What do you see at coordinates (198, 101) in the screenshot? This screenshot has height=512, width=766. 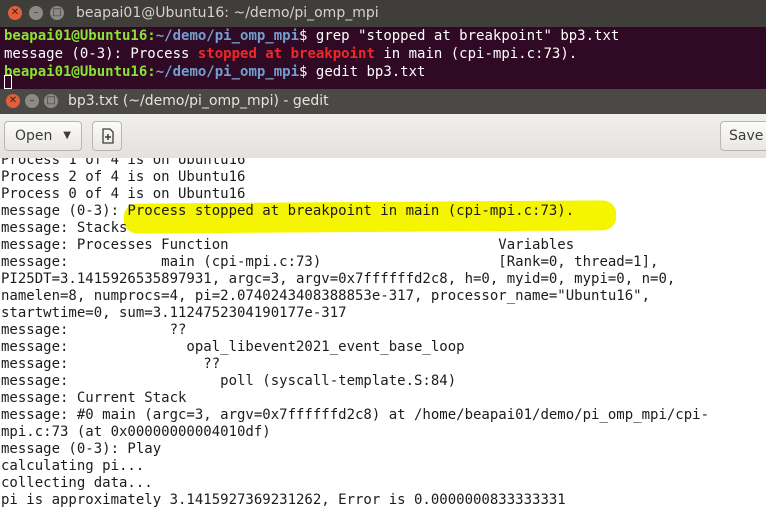 I see `gedit-title: bp3.txt (~/demo/pi_omp_mpi) - gedit` at bounding box center [198, 101].